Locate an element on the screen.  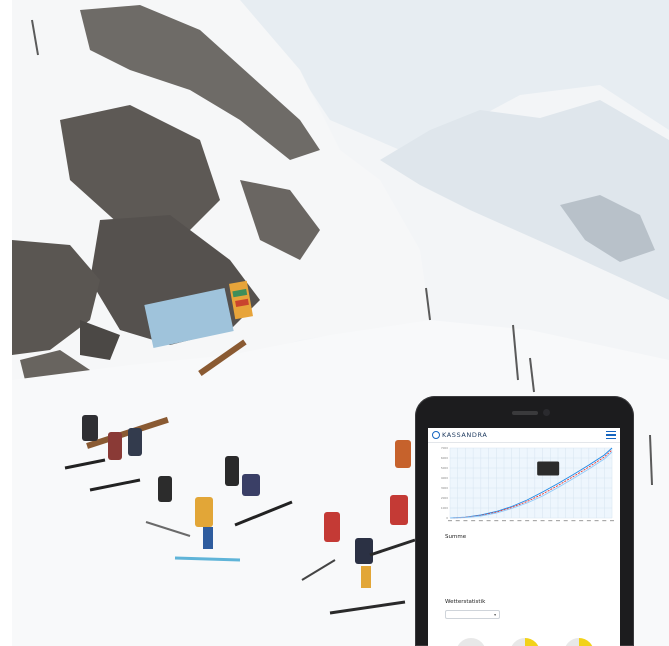
cumulative-chart: 7000 6000 5000 4000 3000 2000 1000 0 is located at coordinates (525, 488).